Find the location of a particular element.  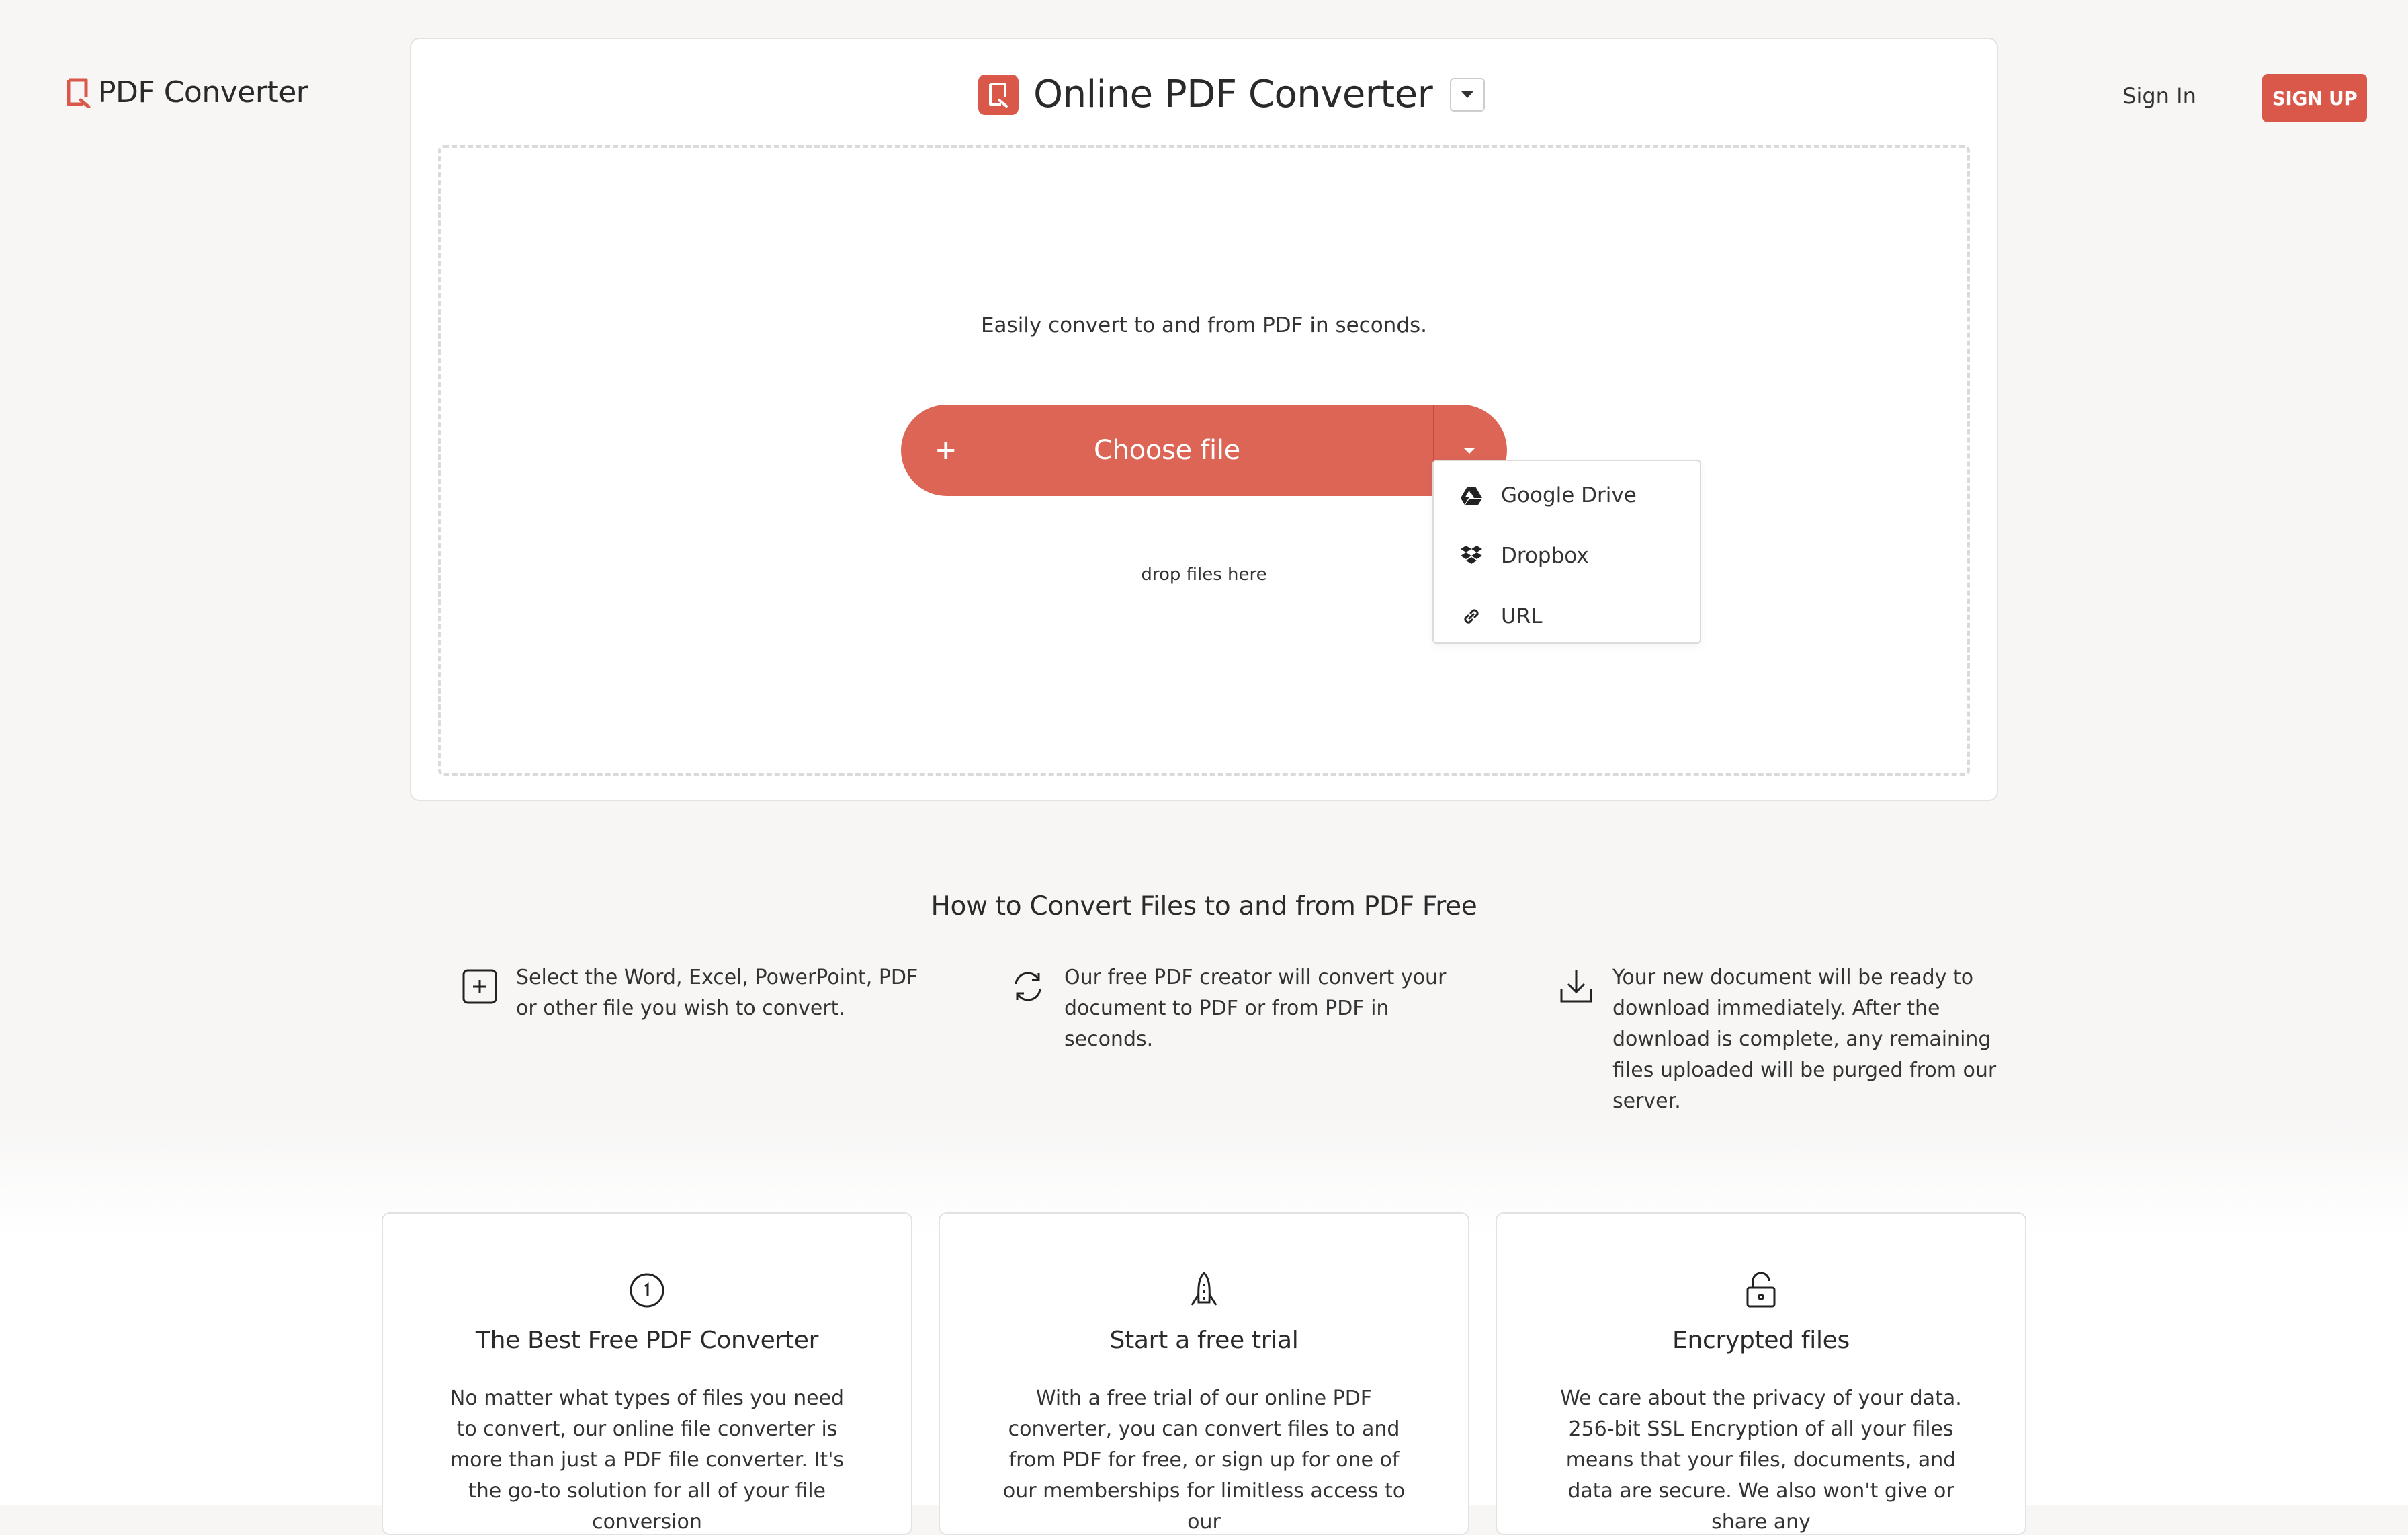

choose-file-label: Choose file is located at coordinates (1166, 450).